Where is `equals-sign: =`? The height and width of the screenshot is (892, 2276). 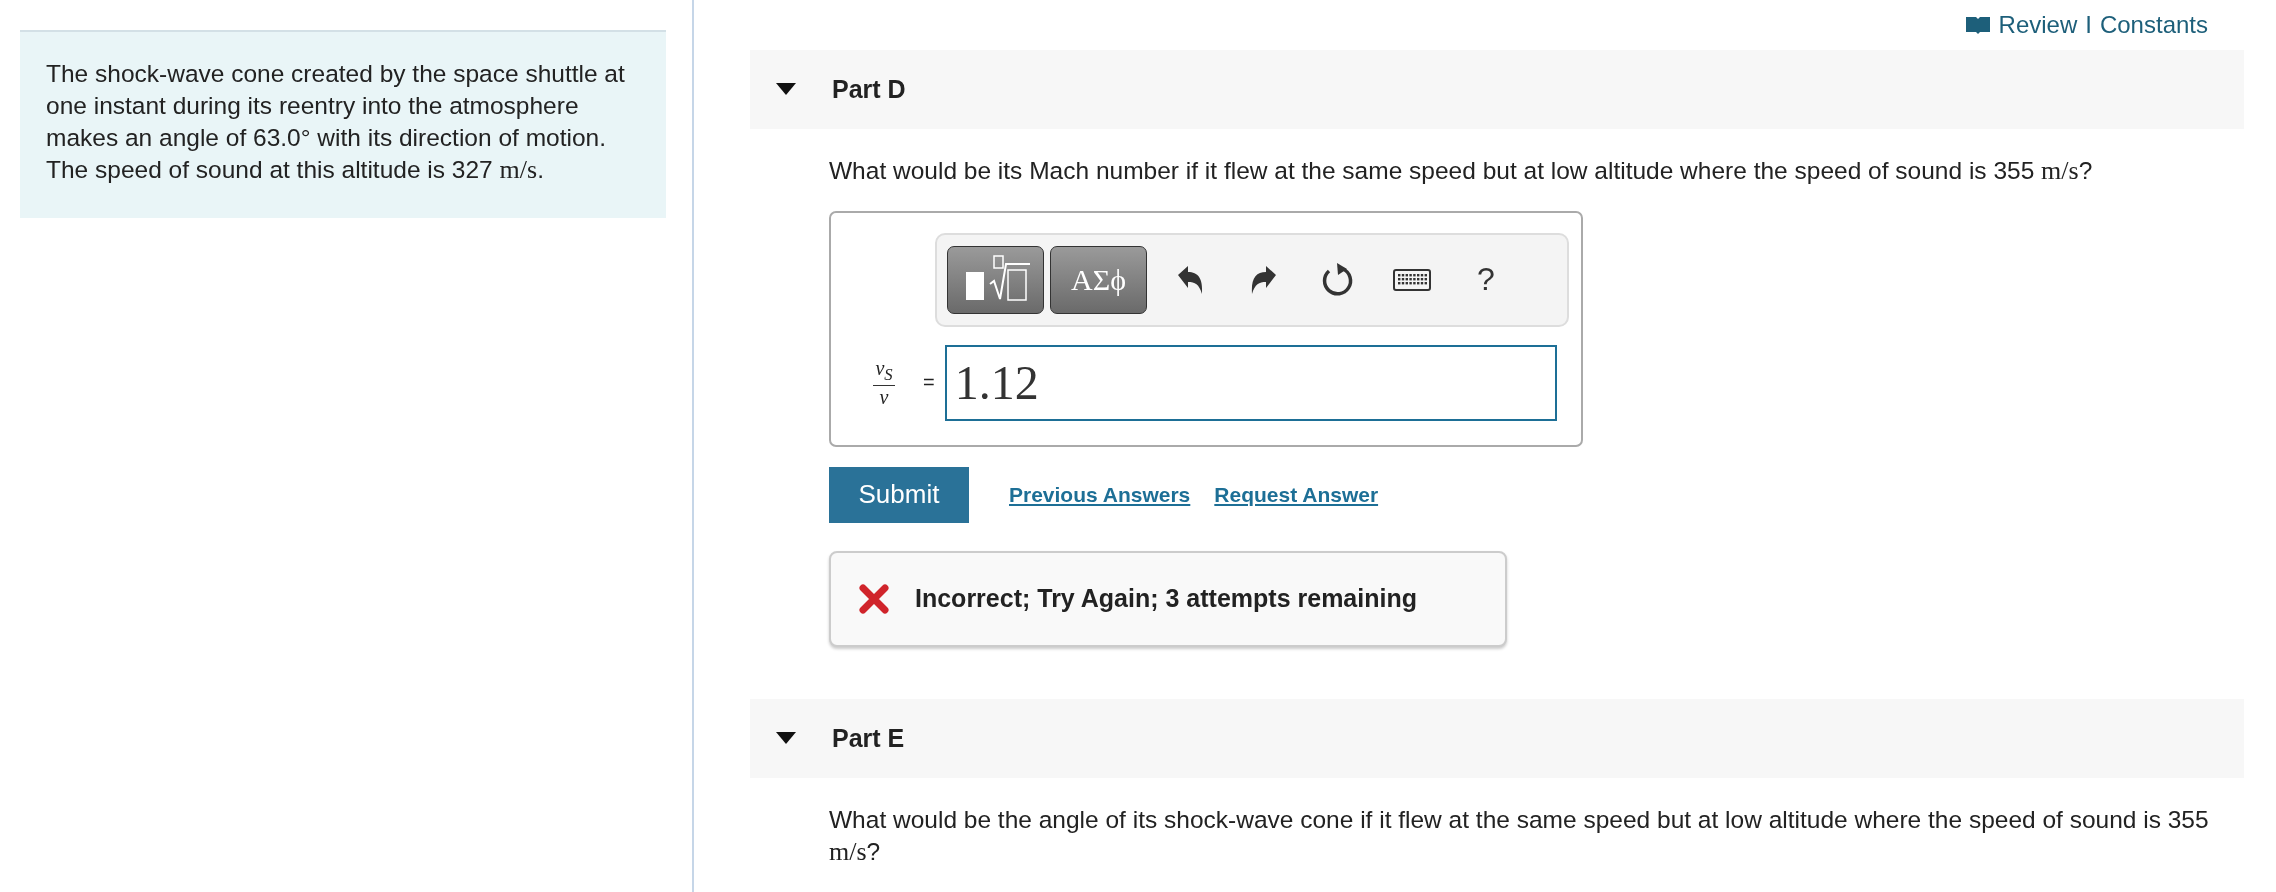 equals-sign: = is located at coordinates (929, 383).